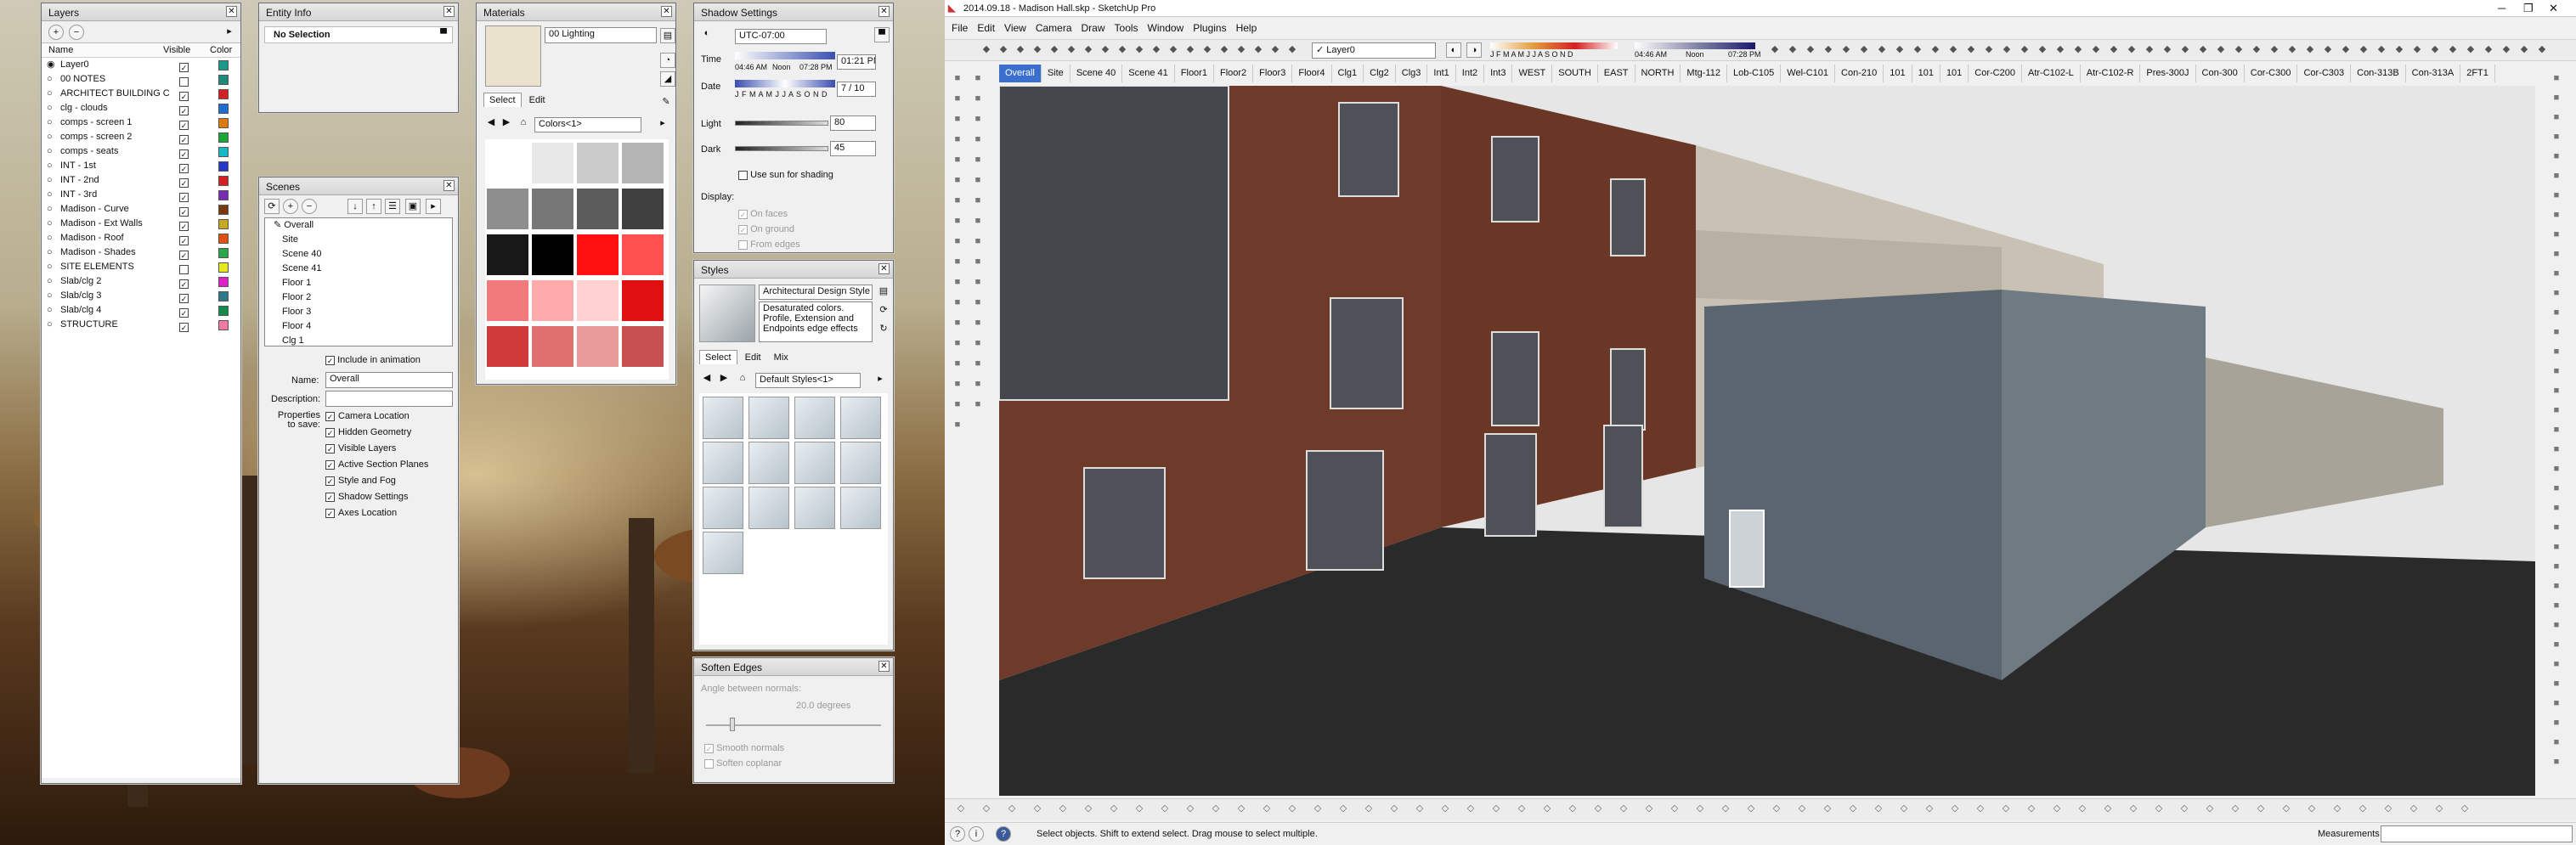 The width and height of the screenshot is (2576, 845). Describe the element at coordinates (958, 364) in the screenshot. I see `next-icon: ■` at that location.